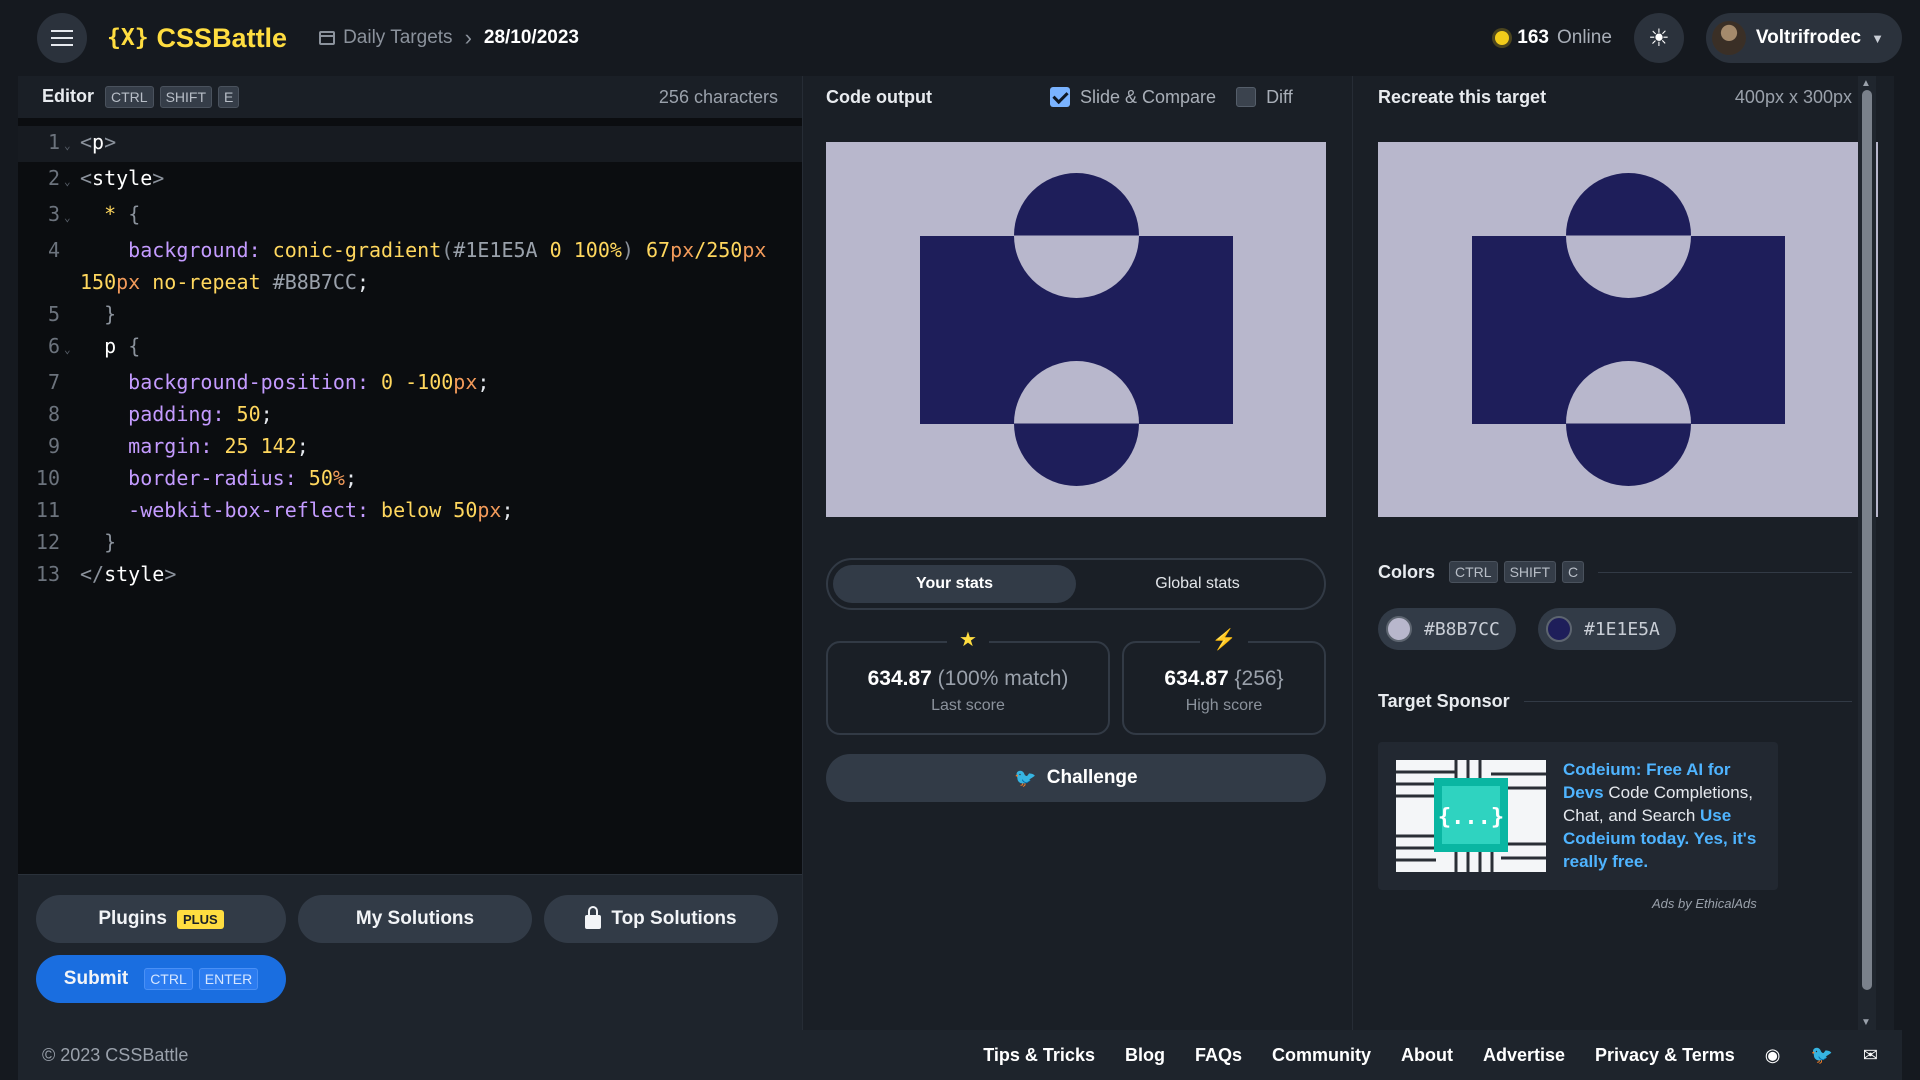 This screenshot has height=1080, width=1920. What do you see at coordinates (415, 919) in the screenshot?
I see `my-solutions-button: My Solutions` at bounding box center [415, 919].